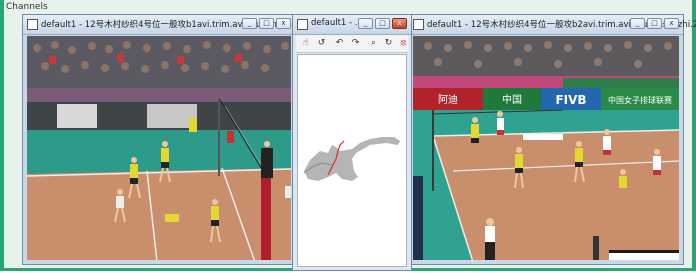 The image size is (696, 273). I want to click on banner-fivb: FIVB, so click(570, 100).